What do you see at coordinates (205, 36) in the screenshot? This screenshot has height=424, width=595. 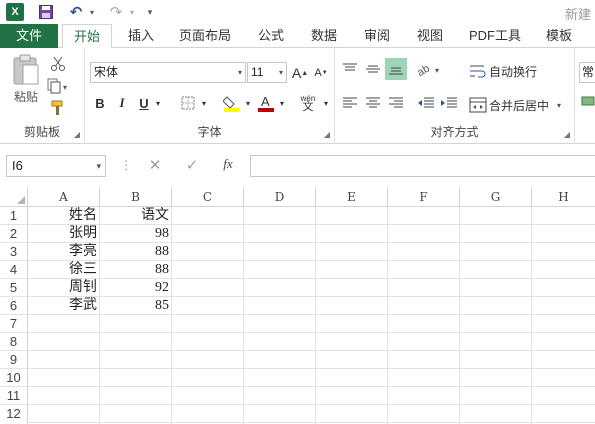 I see `tab-page-layout: 页面布局` at bounding box center [205, 36].